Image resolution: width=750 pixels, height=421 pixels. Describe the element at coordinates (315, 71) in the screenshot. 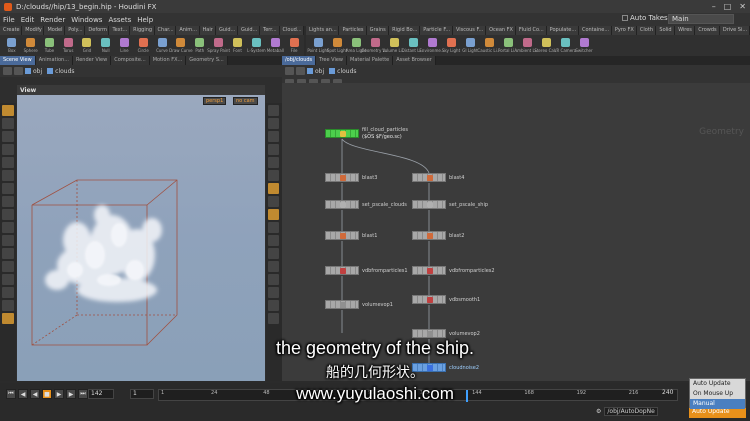

I see `net-path-obj: obj` at that location.